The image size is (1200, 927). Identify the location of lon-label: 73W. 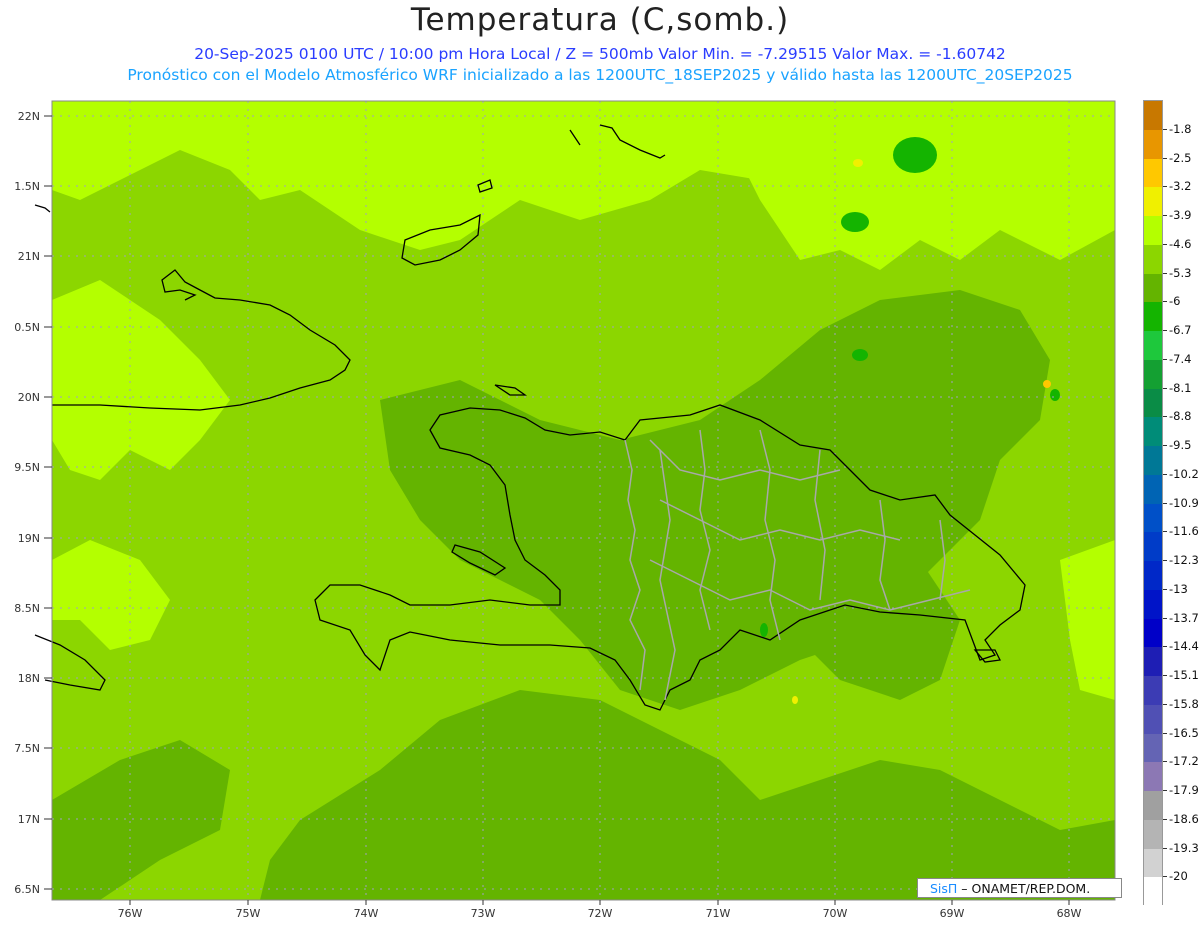
(483, 913).